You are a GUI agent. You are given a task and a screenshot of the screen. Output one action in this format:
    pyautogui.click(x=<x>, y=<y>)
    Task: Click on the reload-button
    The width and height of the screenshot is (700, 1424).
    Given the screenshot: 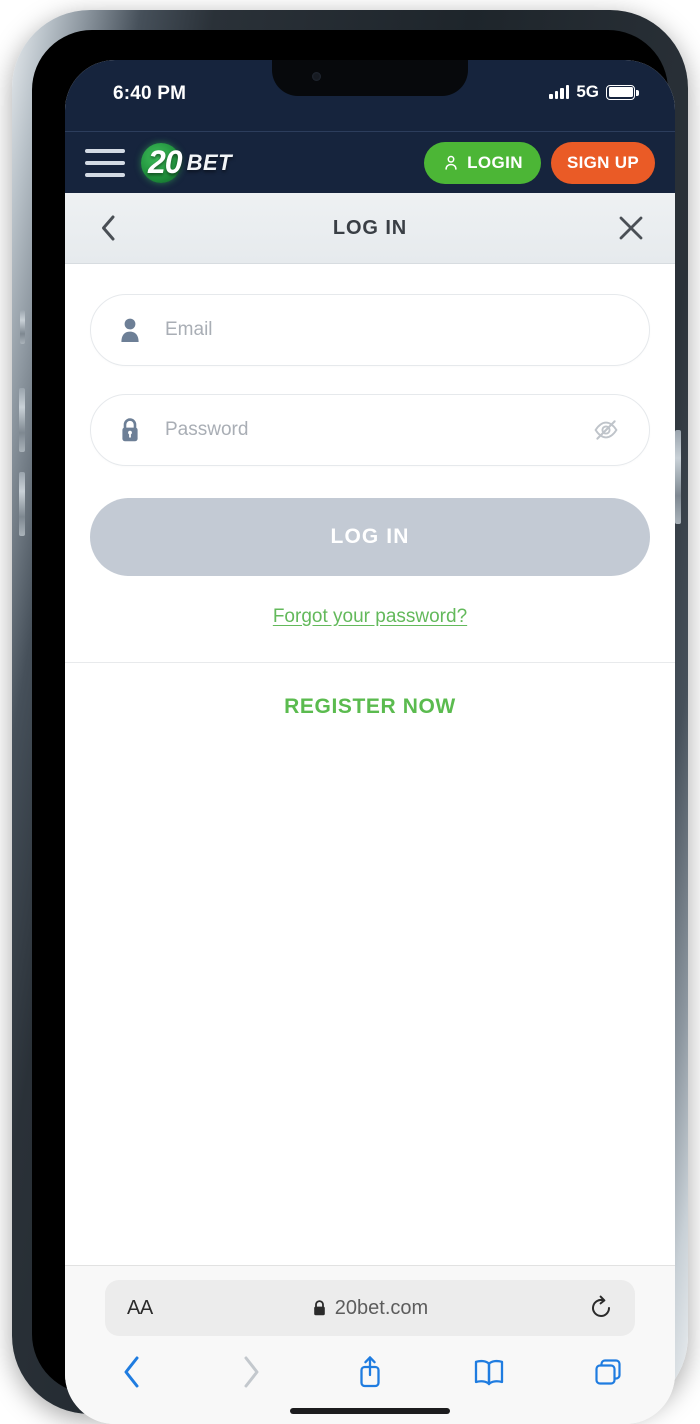 What is the action you would take?
    pyautogui.click(x=601, y=1308)
    